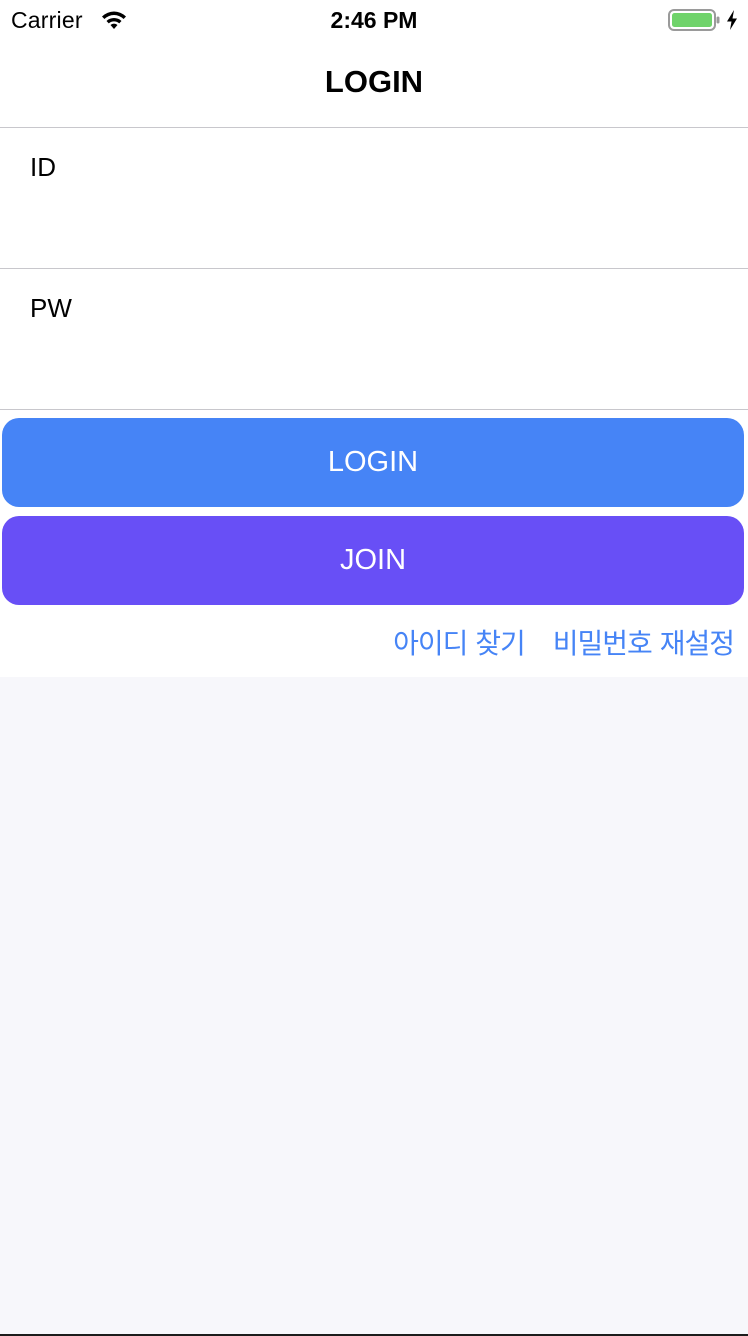  I want to click on page-title: LOGIN, so click(374, 81).